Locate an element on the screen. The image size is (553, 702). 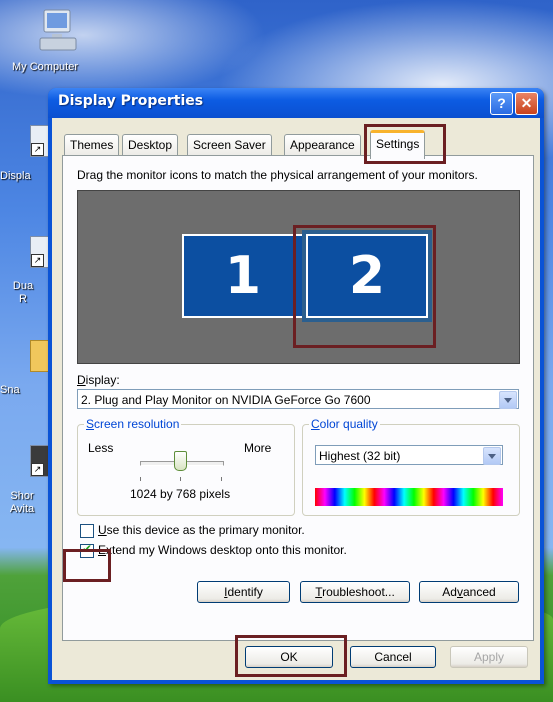
primary-monitor-checkbox is located at coordinates (87, 531).